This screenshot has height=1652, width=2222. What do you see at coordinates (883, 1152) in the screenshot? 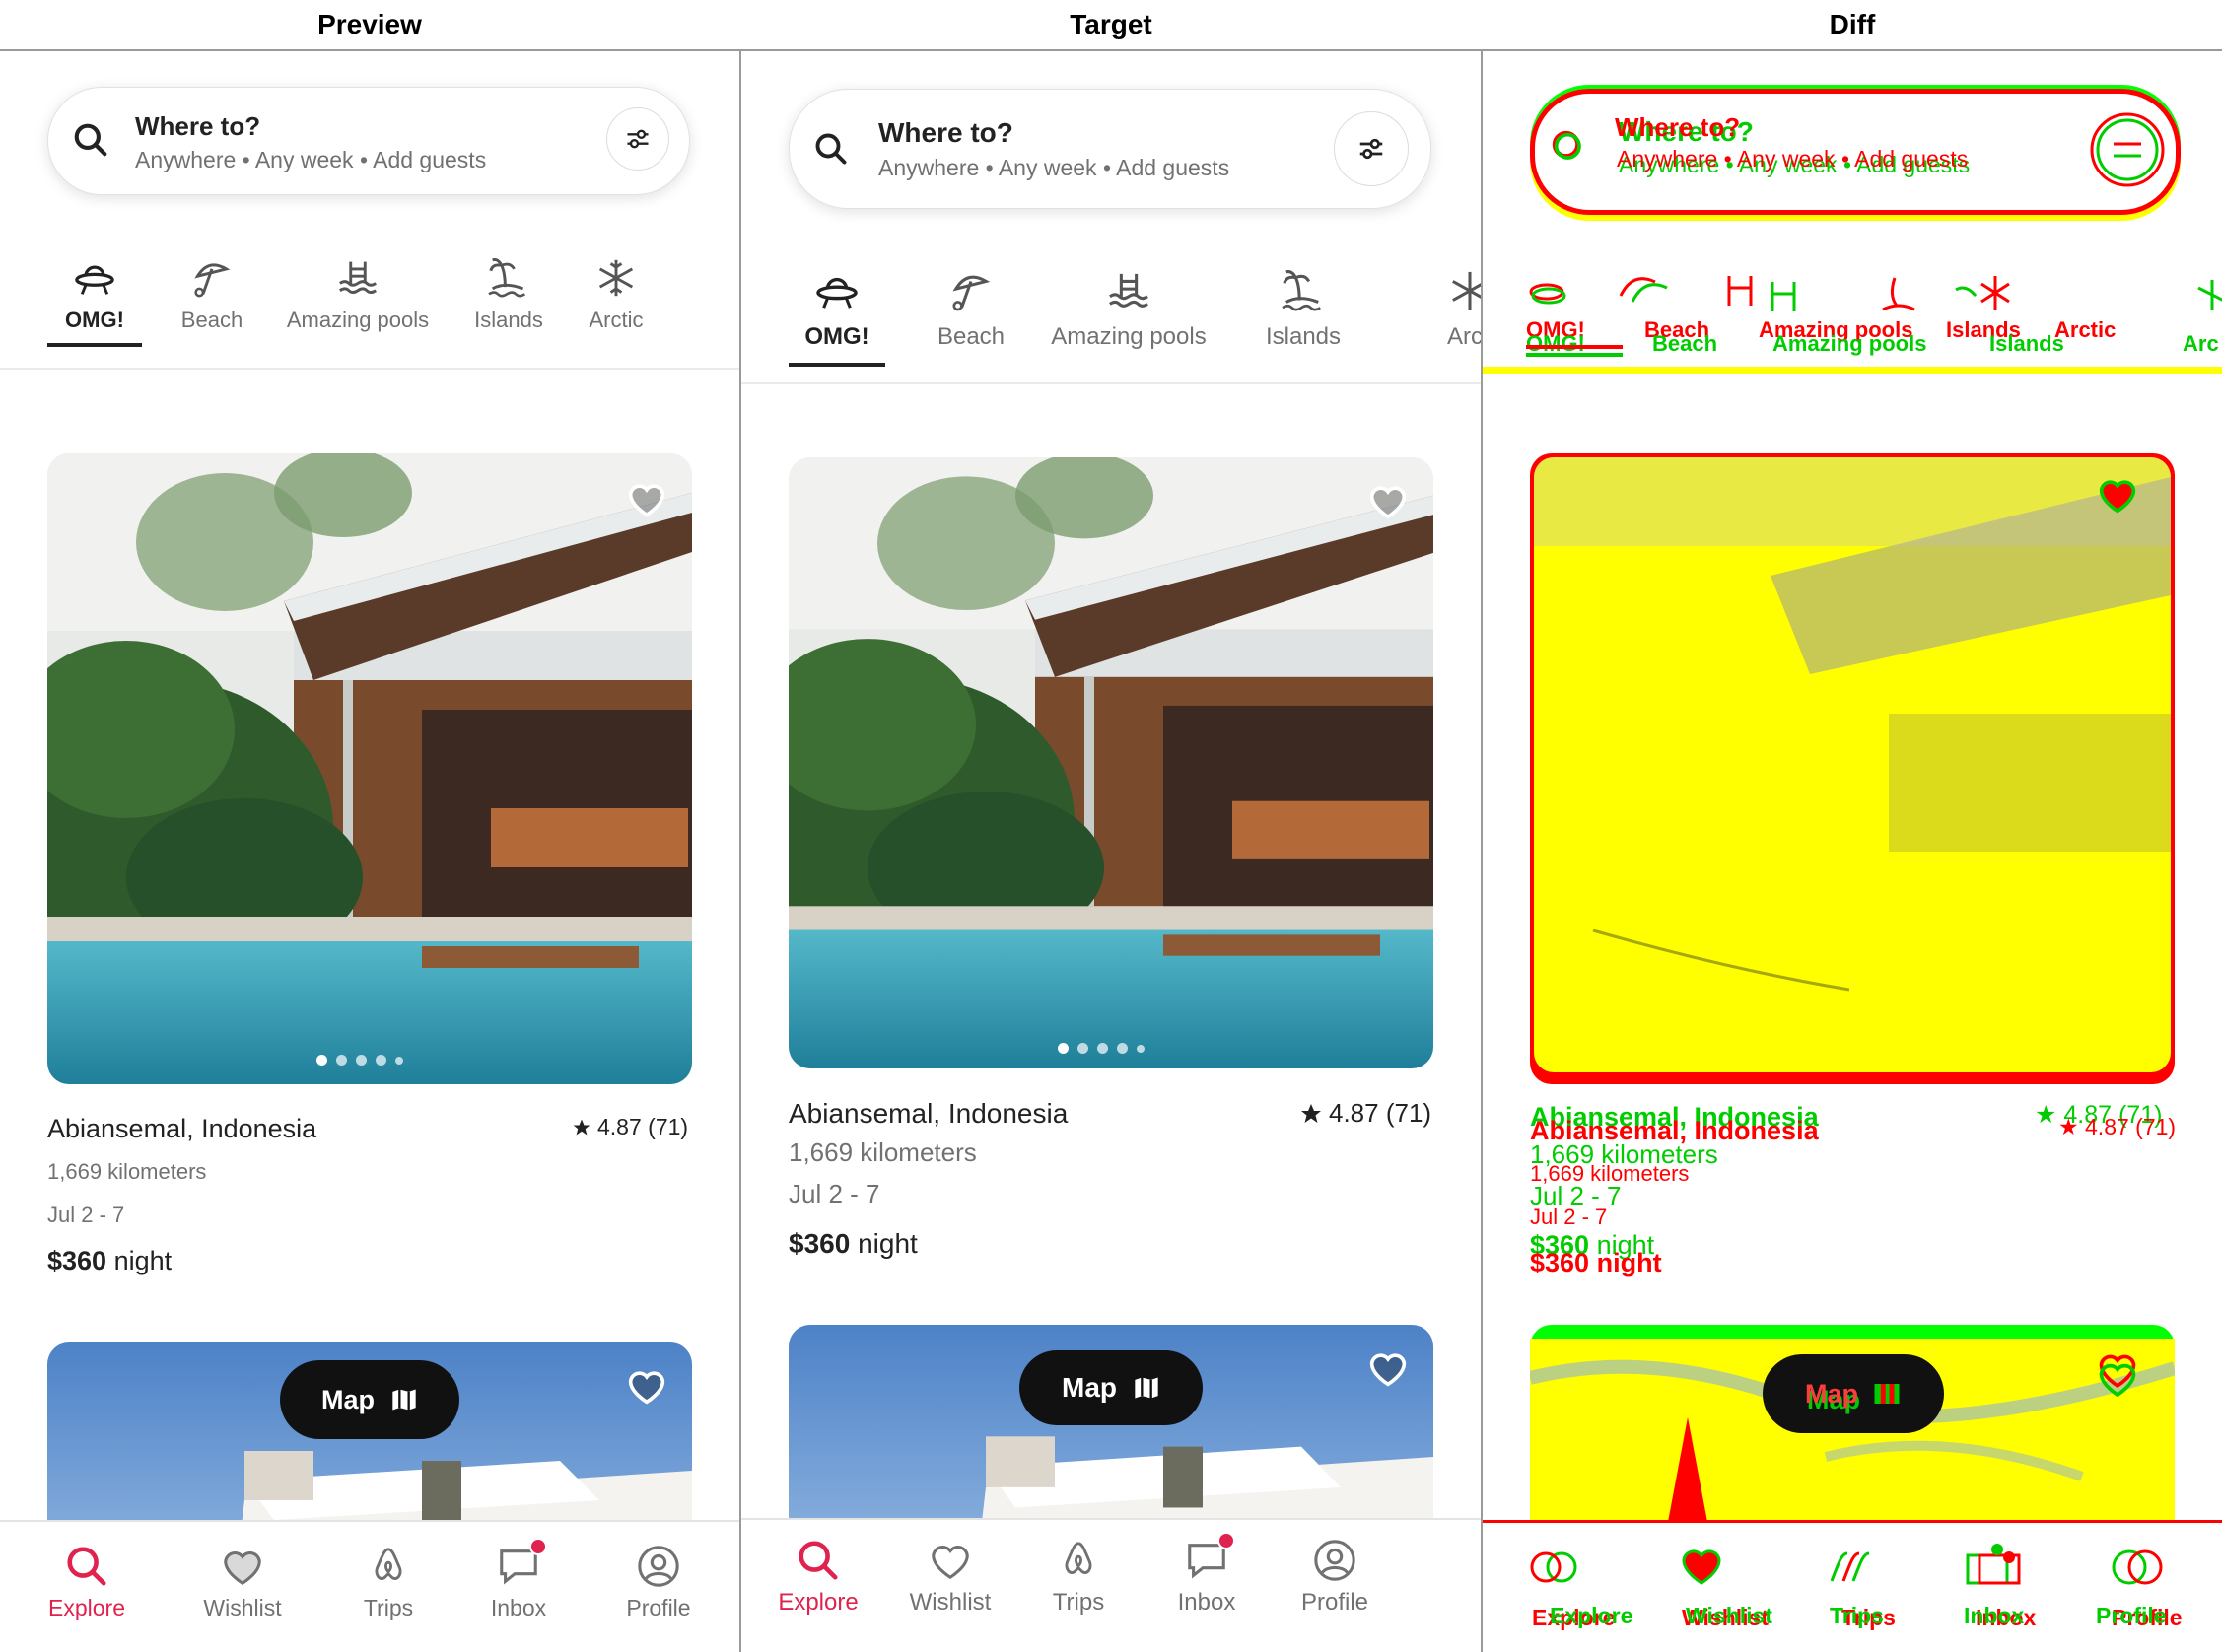
I see `listing-distance: 1,669 kilometers` at bounding box center [883, 1152].